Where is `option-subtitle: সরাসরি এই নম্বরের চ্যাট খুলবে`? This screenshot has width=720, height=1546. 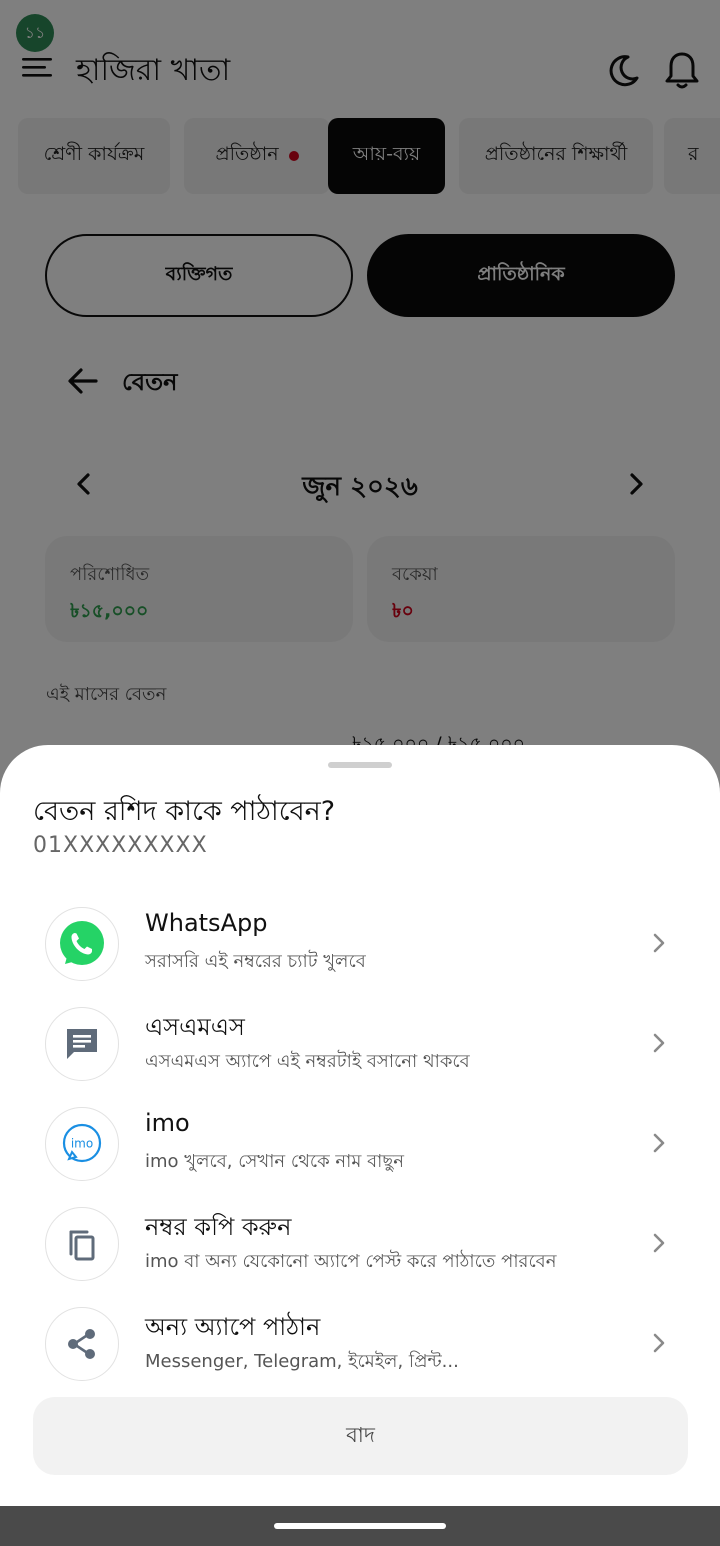 option-subtitle: সরাসরি এই নম্বরের চ্যাট খুলবে is located at coordinates (255, 961).